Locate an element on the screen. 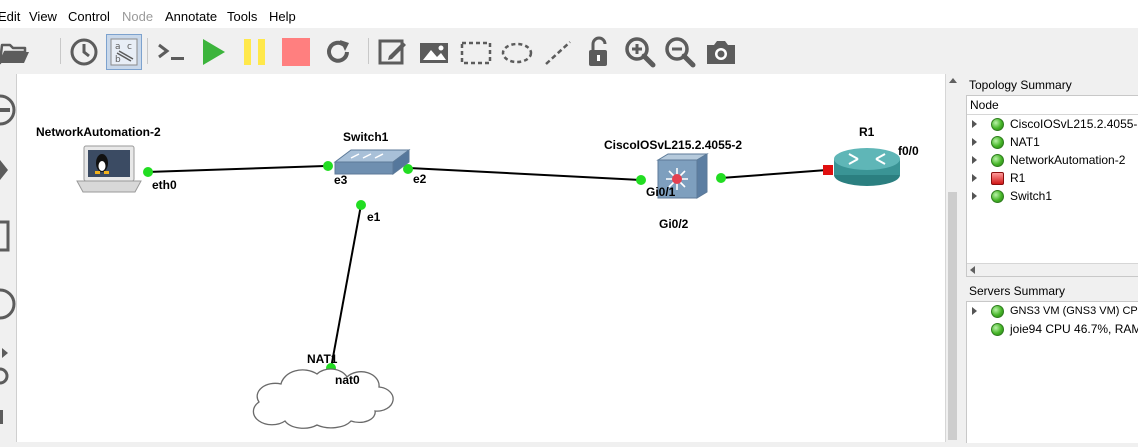 The image size is (1138, 447). zoom-in-icon is located at coordinates (640, 52).